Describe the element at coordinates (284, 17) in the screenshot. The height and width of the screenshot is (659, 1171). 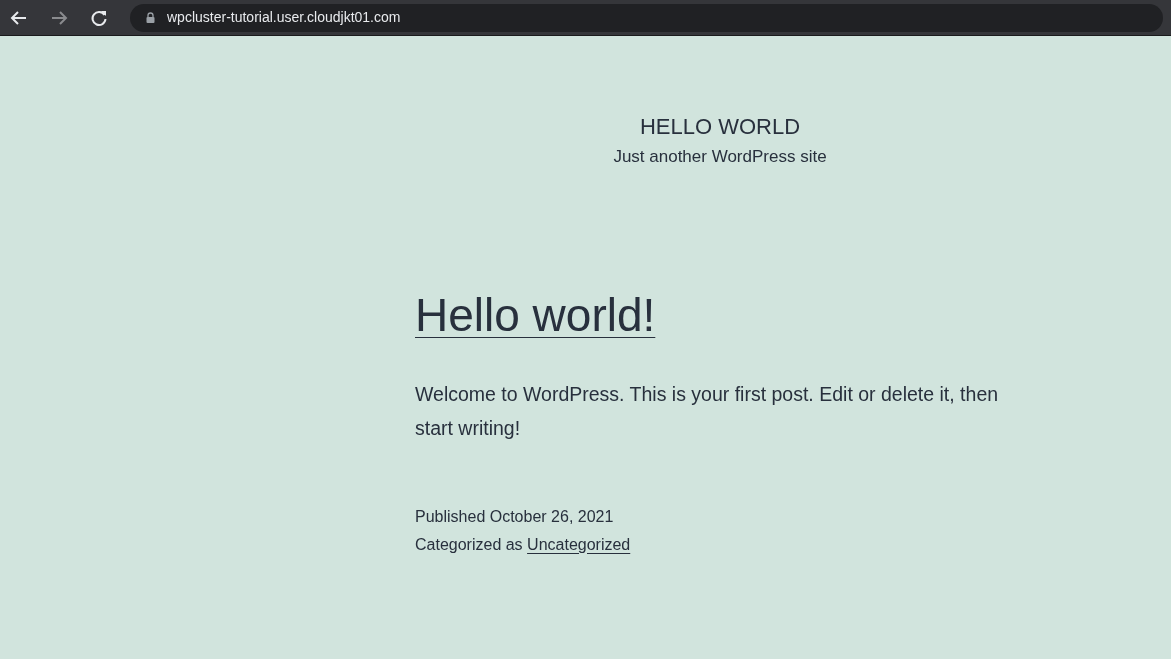
I see `url-text: wpcluster-tutorial.user.cloudjkt01.com` at that location.